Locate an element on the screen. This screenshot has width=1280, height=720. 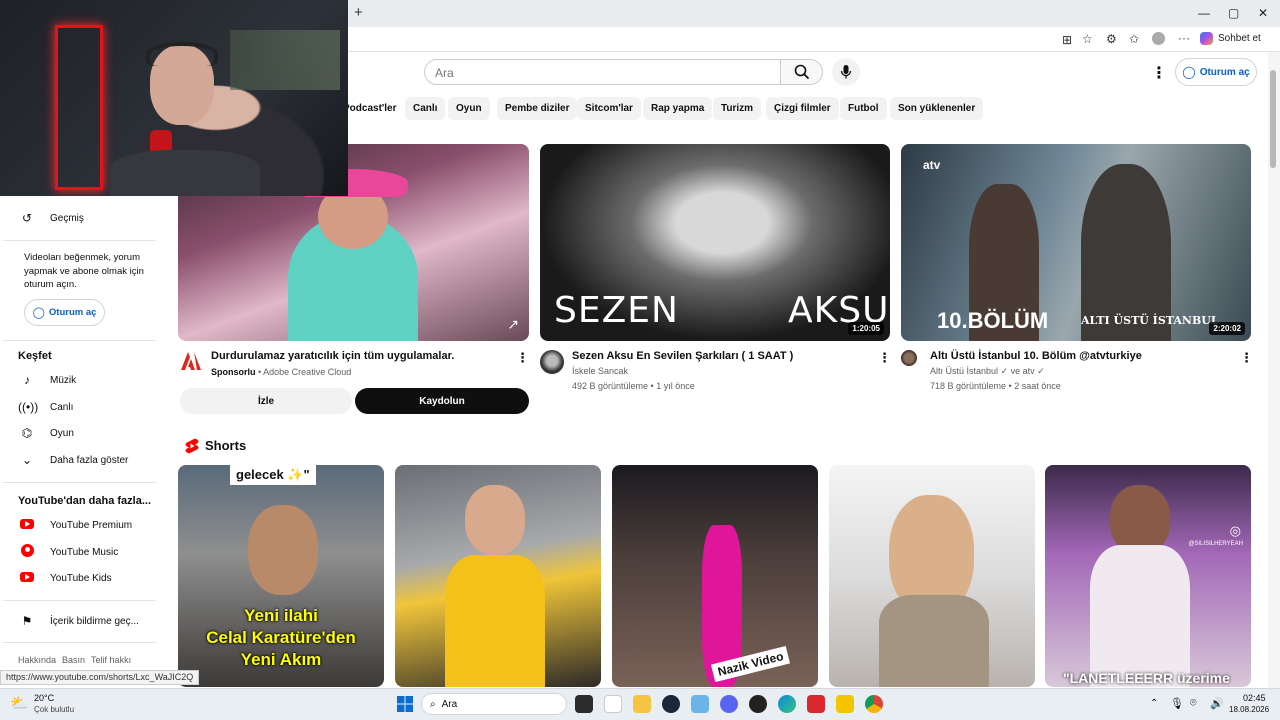
sidebar-divider is located at coordinates (79, 340).